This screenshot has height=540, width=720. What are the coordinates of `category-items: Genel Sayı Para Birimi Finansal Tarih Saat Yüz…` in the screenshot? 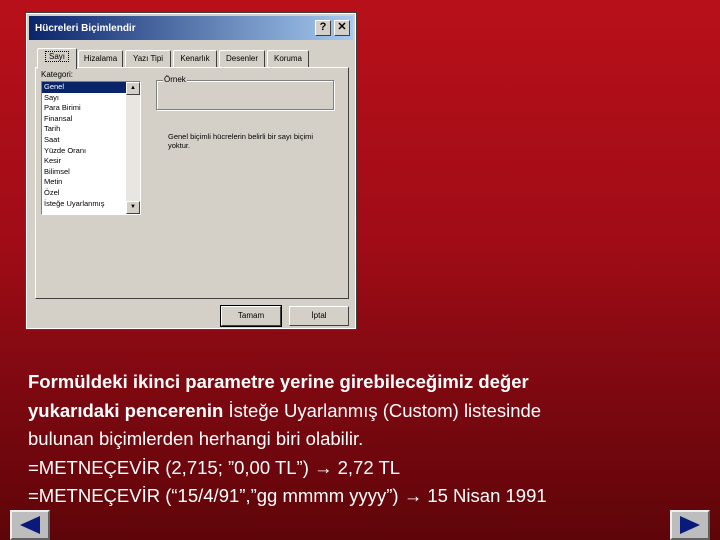 It's located at (84, 145).